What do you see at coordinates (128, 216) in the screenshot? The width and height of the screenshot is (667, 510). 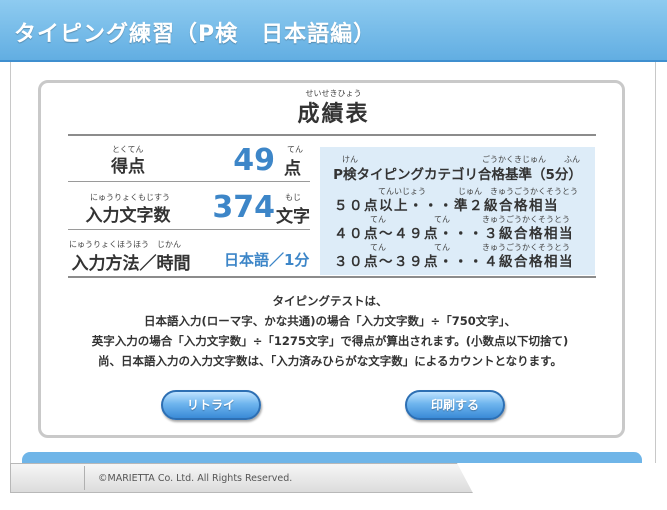 I see `chars-label: 入力文字数` at bounding box center [128, 216].